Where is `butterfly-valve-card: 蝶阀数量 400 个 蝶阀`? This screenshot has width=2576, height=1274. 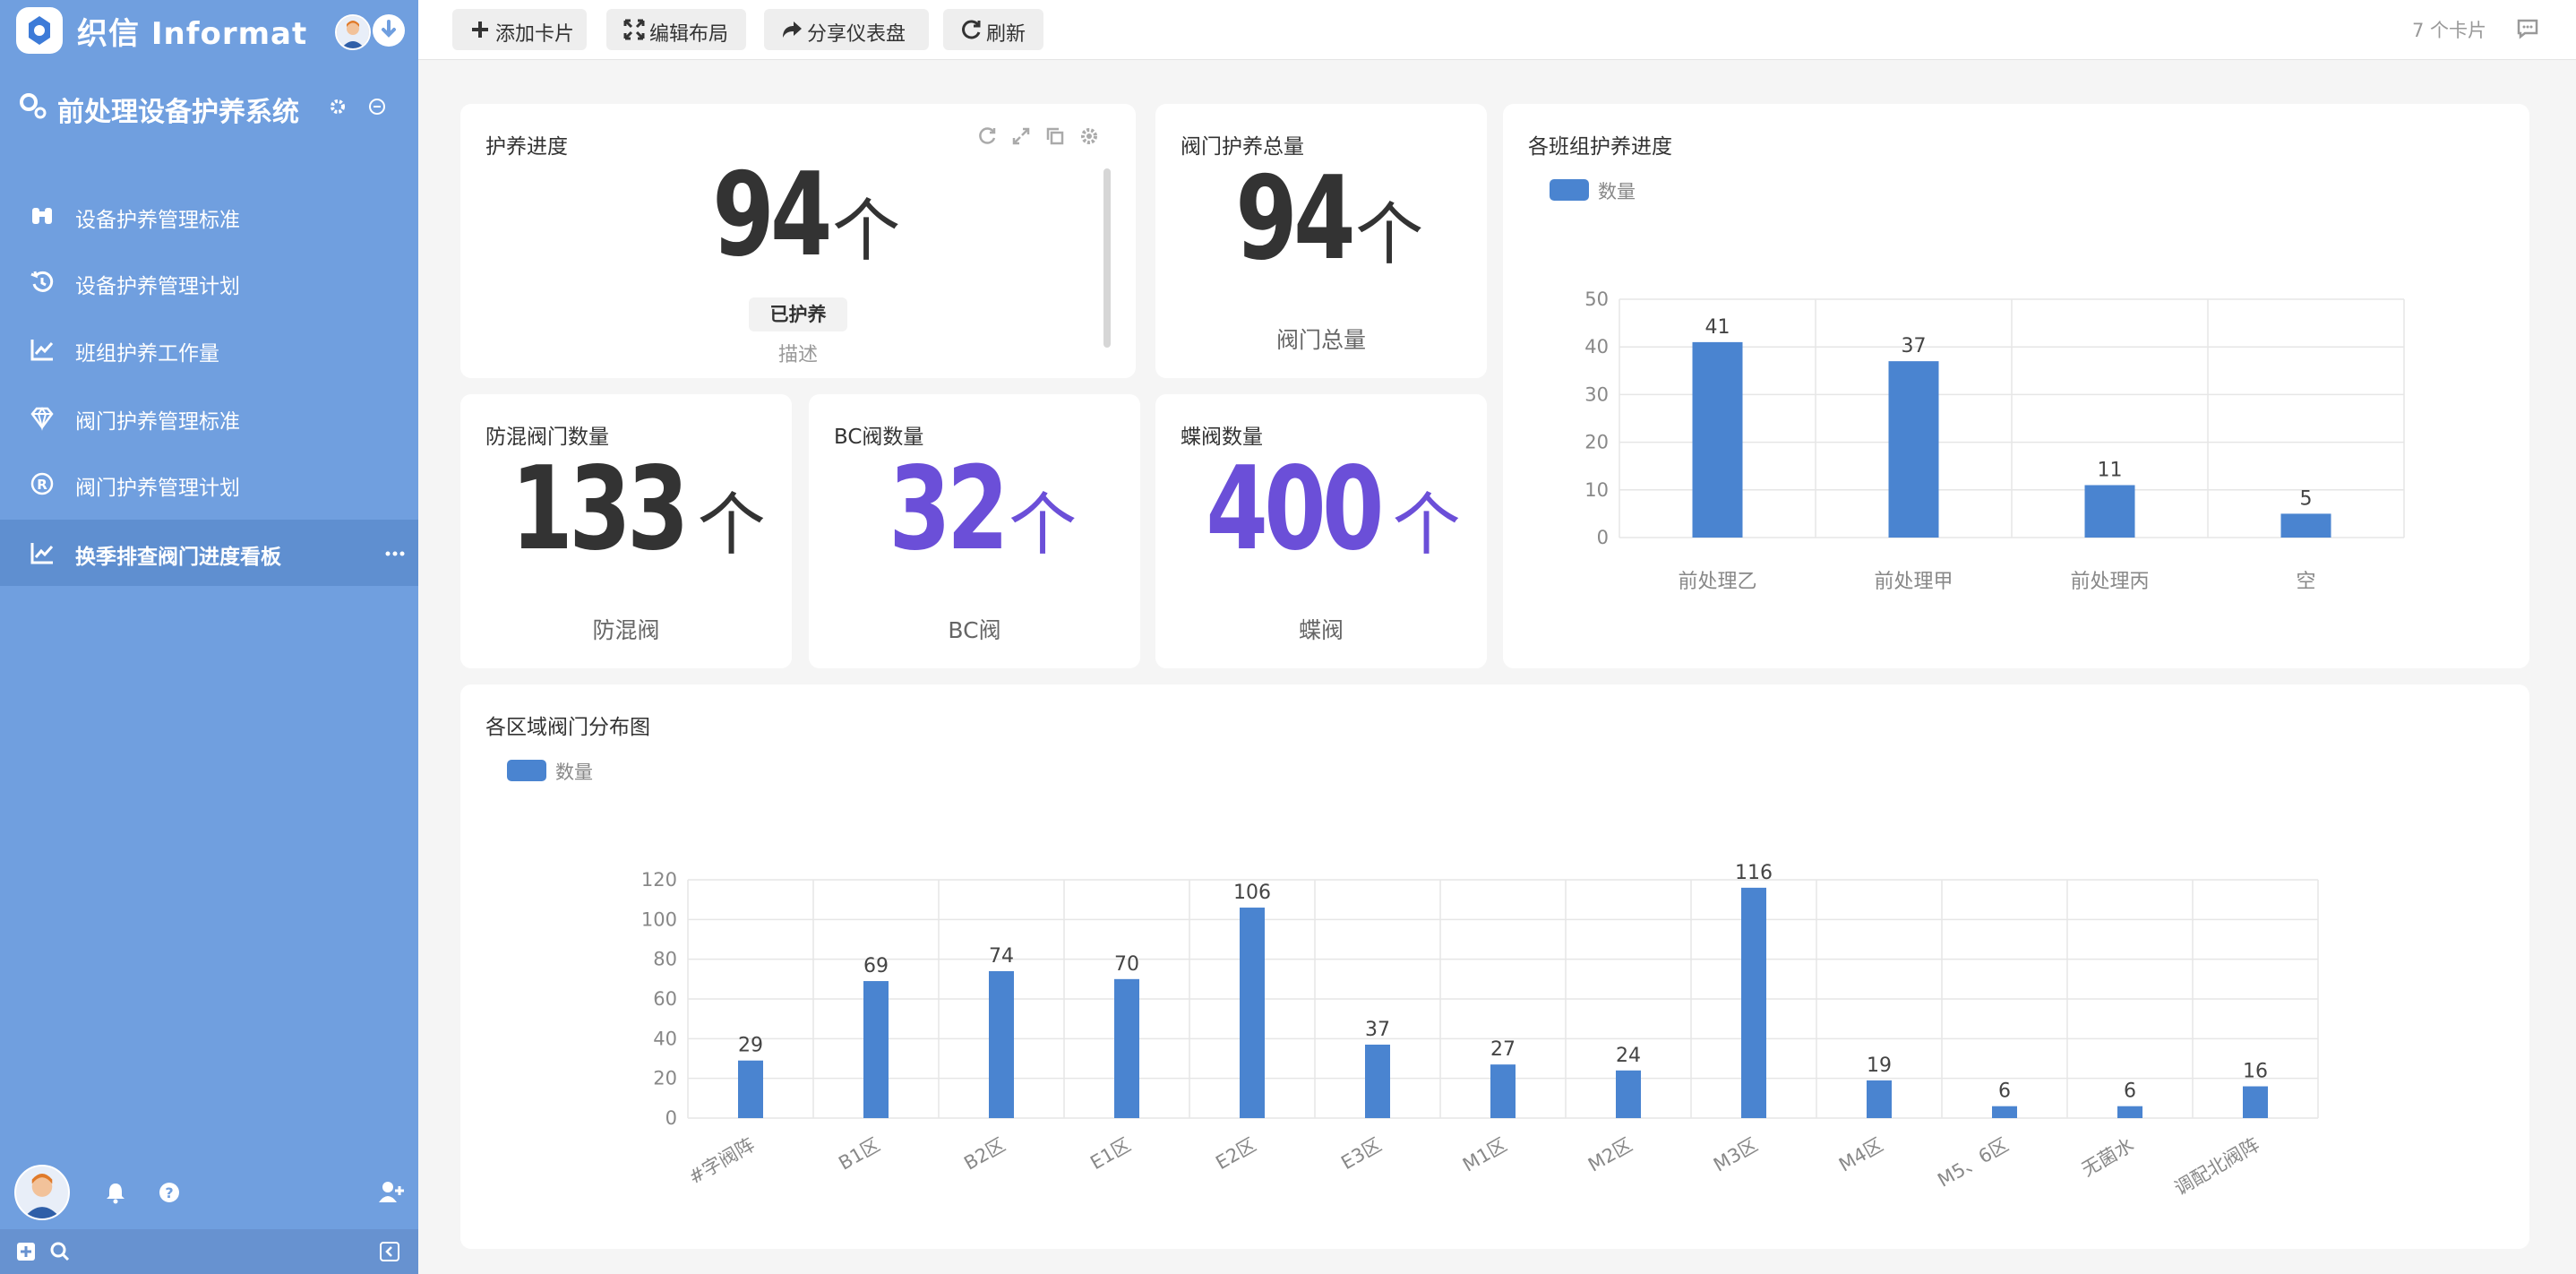 butterfly-valve-card: 蝶阀数量 400 个 蝶阀 is located at coordinates (1321, 531).